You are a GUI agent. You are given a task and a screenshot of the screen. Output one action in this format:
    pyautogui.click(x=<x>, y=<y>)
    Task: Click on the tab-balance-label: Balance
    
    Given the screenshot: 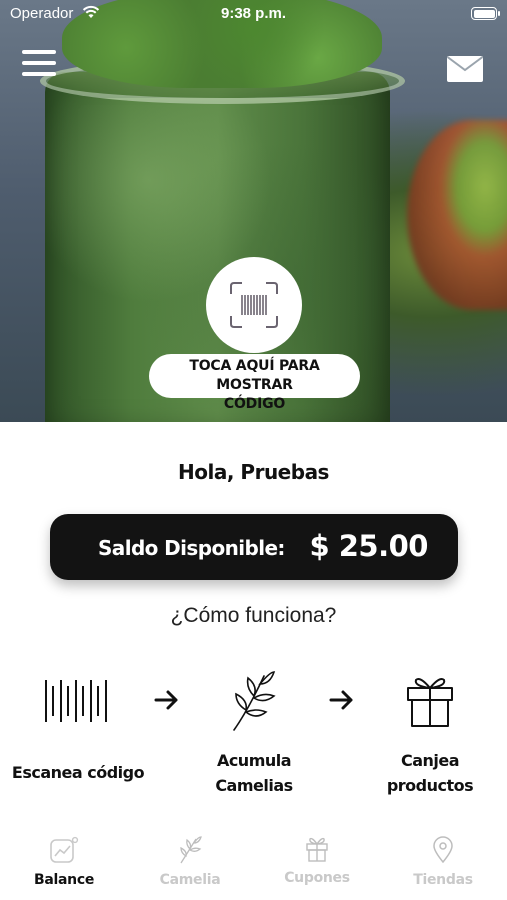 What is the action you would take?
    pyautogui.click(x=64, y=880)
    